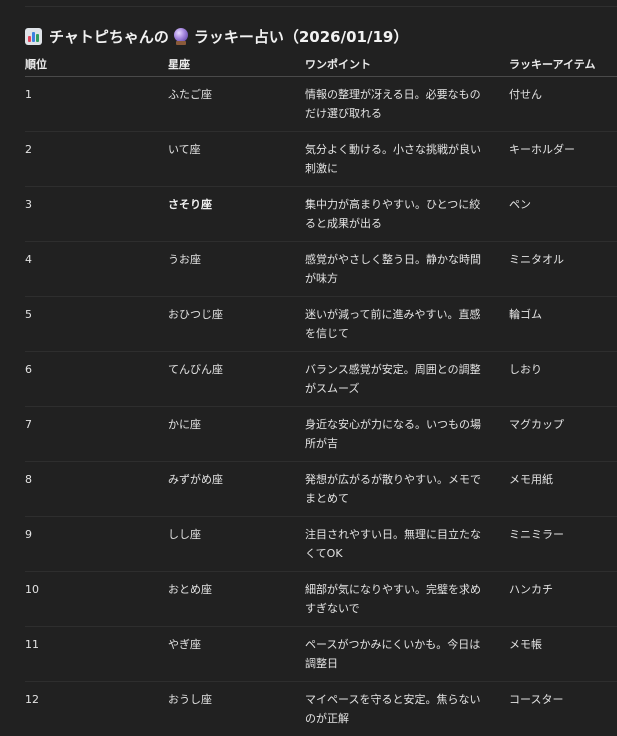 The image size is (617, 736). Describe the element at coordinates (563, 269) in the screenshot. I see `item-cell: ミニタオル` at that location.